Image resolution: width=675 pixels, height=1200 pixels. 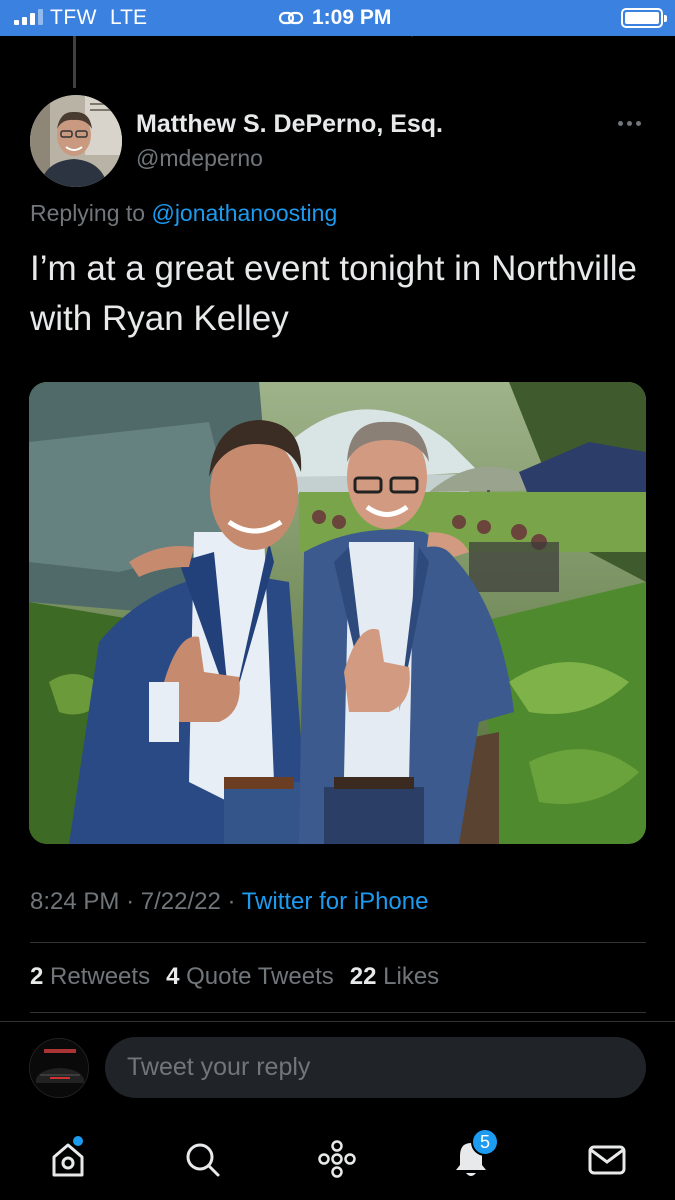 I want to click on tab-spaces, so click(x=337, y=1159).